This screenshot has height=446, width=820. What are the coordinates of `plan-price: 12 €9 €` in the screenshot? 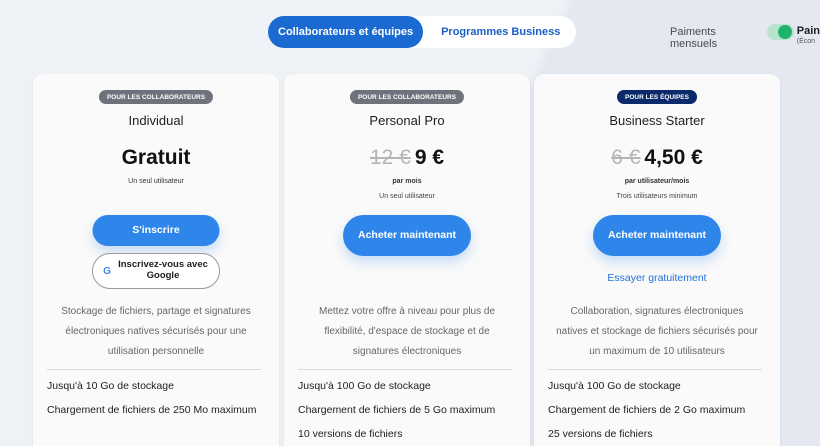 It's located at (407, 158).